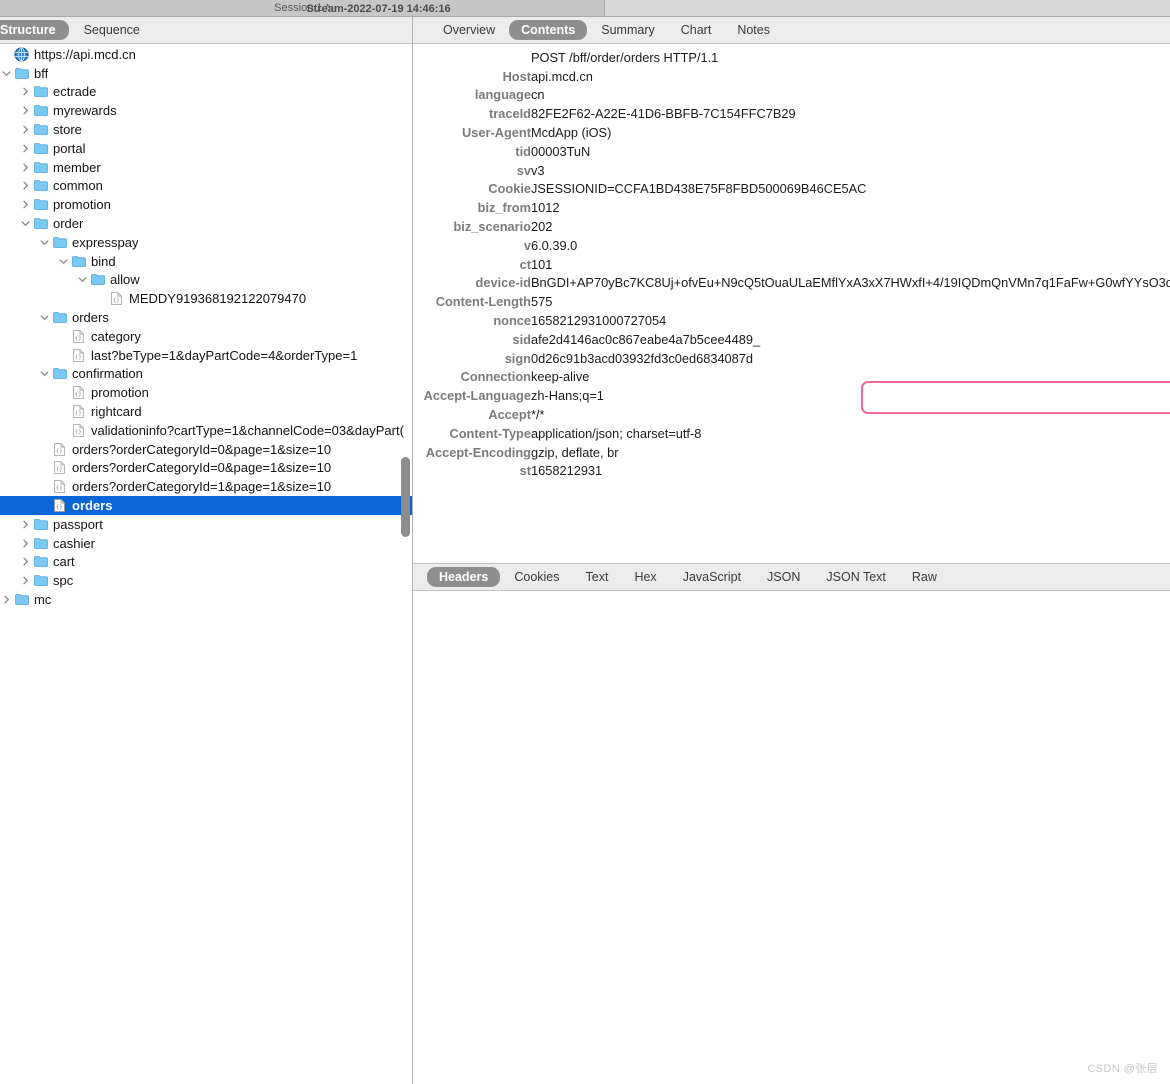 The image size is (1170, 1084). Describe the element at coordinates (116, 299) in the screenshot. I see `file-icon: {}` at that location.